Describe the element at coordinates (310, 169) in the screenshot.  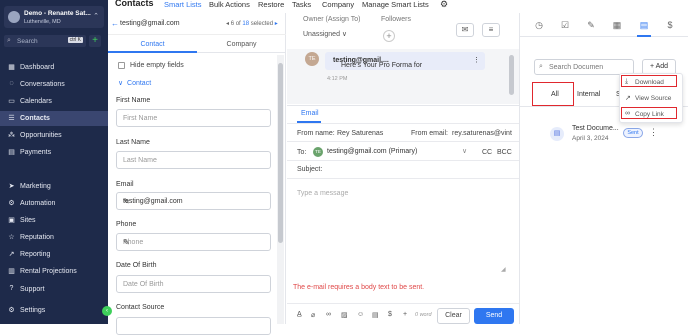
I see `subject-label: Subject:` at that location.